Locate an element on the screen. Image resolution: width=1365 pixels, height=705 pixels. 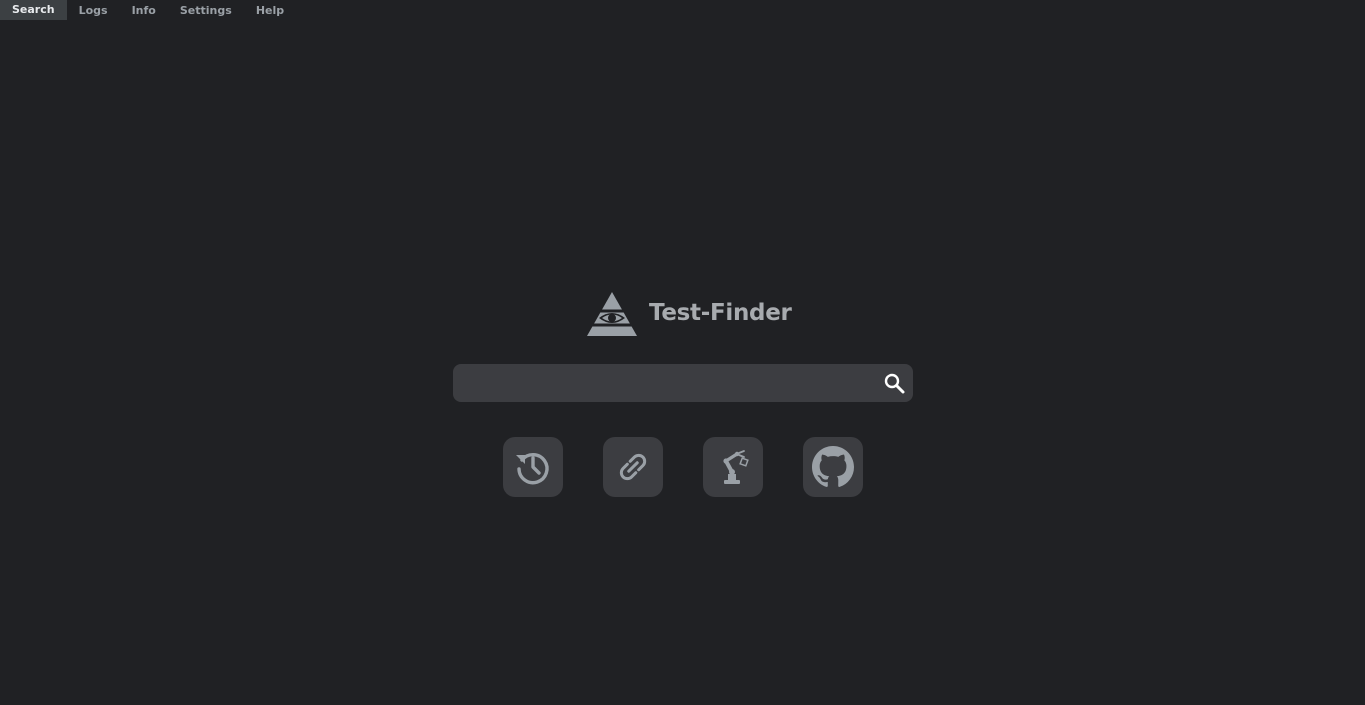
top-nav: Search Logs Info Settings Help is located at coordinates (148, 10).